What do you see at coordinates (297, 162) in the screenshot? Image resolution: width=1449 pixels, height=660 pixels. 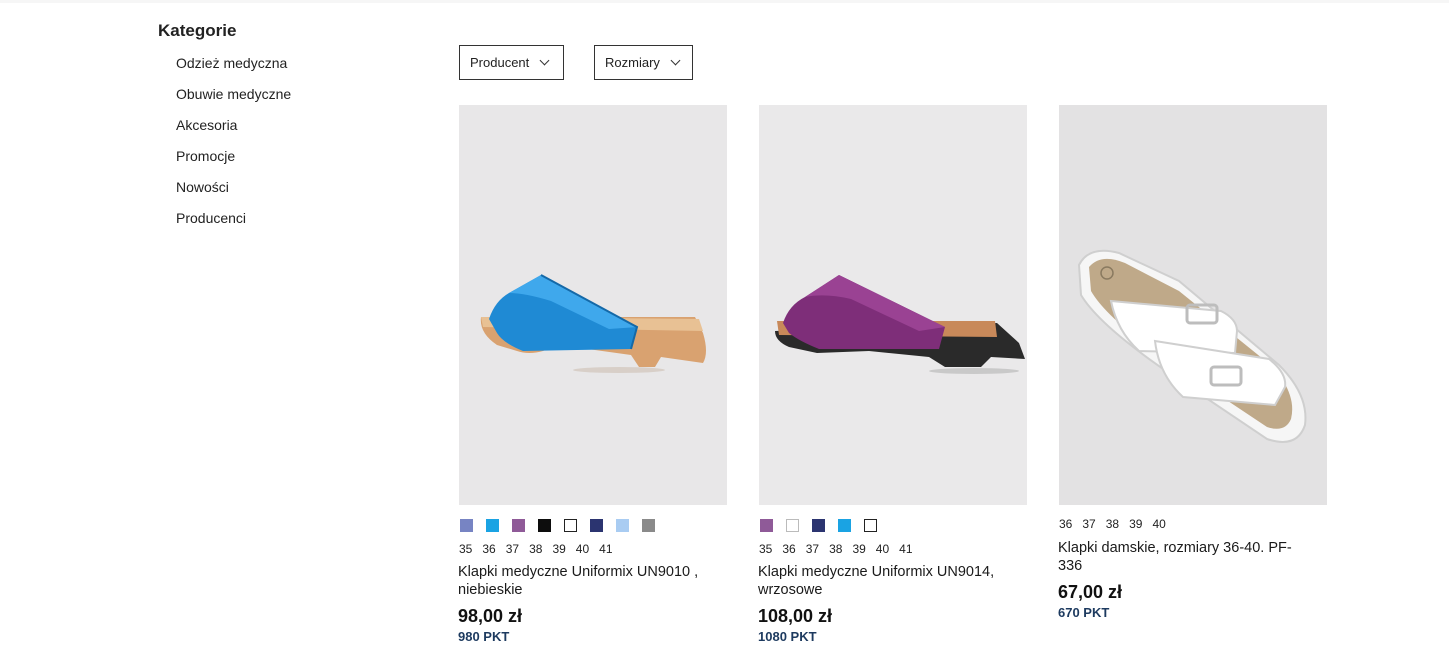 I see `sidebar-item-promocje: Promocje` at bounding box center [297, 162].